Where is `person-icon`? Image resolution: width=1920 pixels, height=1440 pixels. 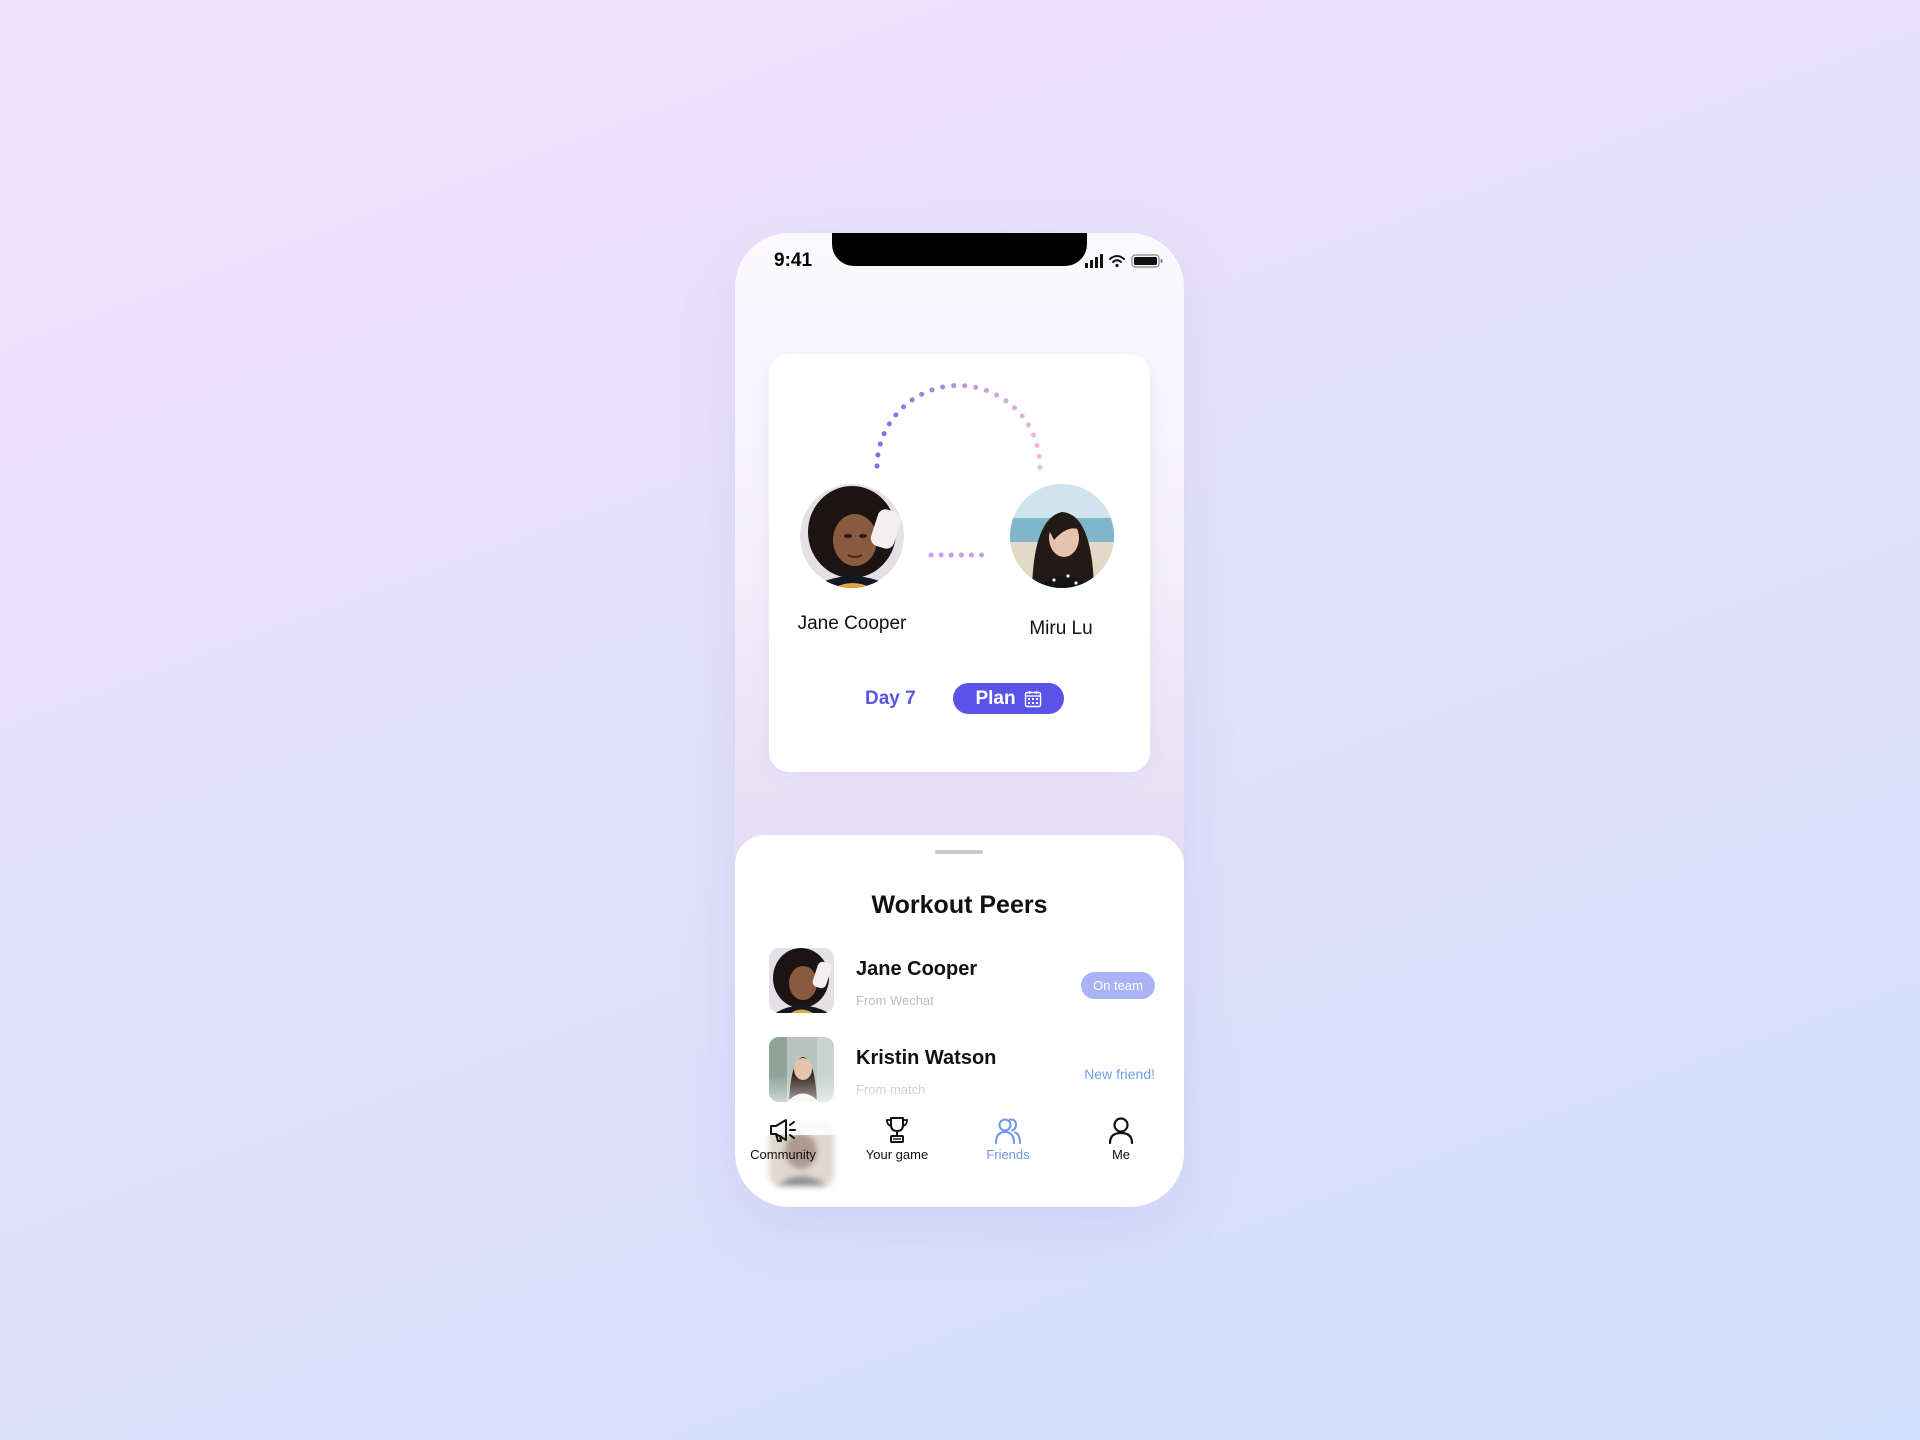 person-icon is located at coordinates (1121, 1130).